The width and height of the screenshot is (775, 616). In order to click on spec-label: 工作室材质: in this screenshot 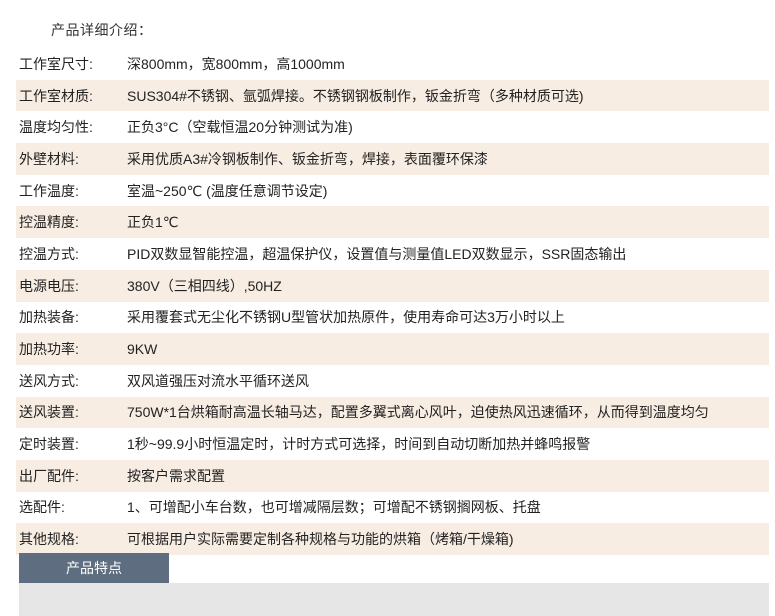, I will do `click(56, 95)`.